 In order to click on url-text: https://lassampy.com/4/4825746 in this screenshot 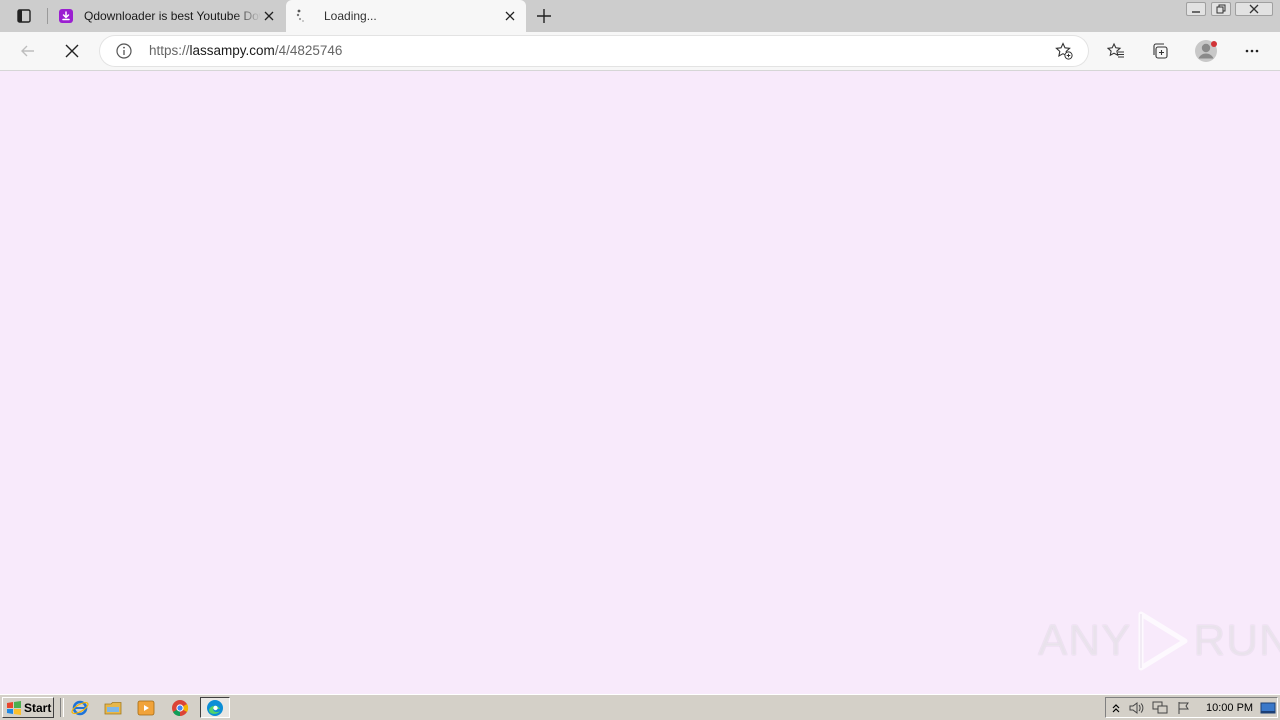, I will do `click(245, 50)`.